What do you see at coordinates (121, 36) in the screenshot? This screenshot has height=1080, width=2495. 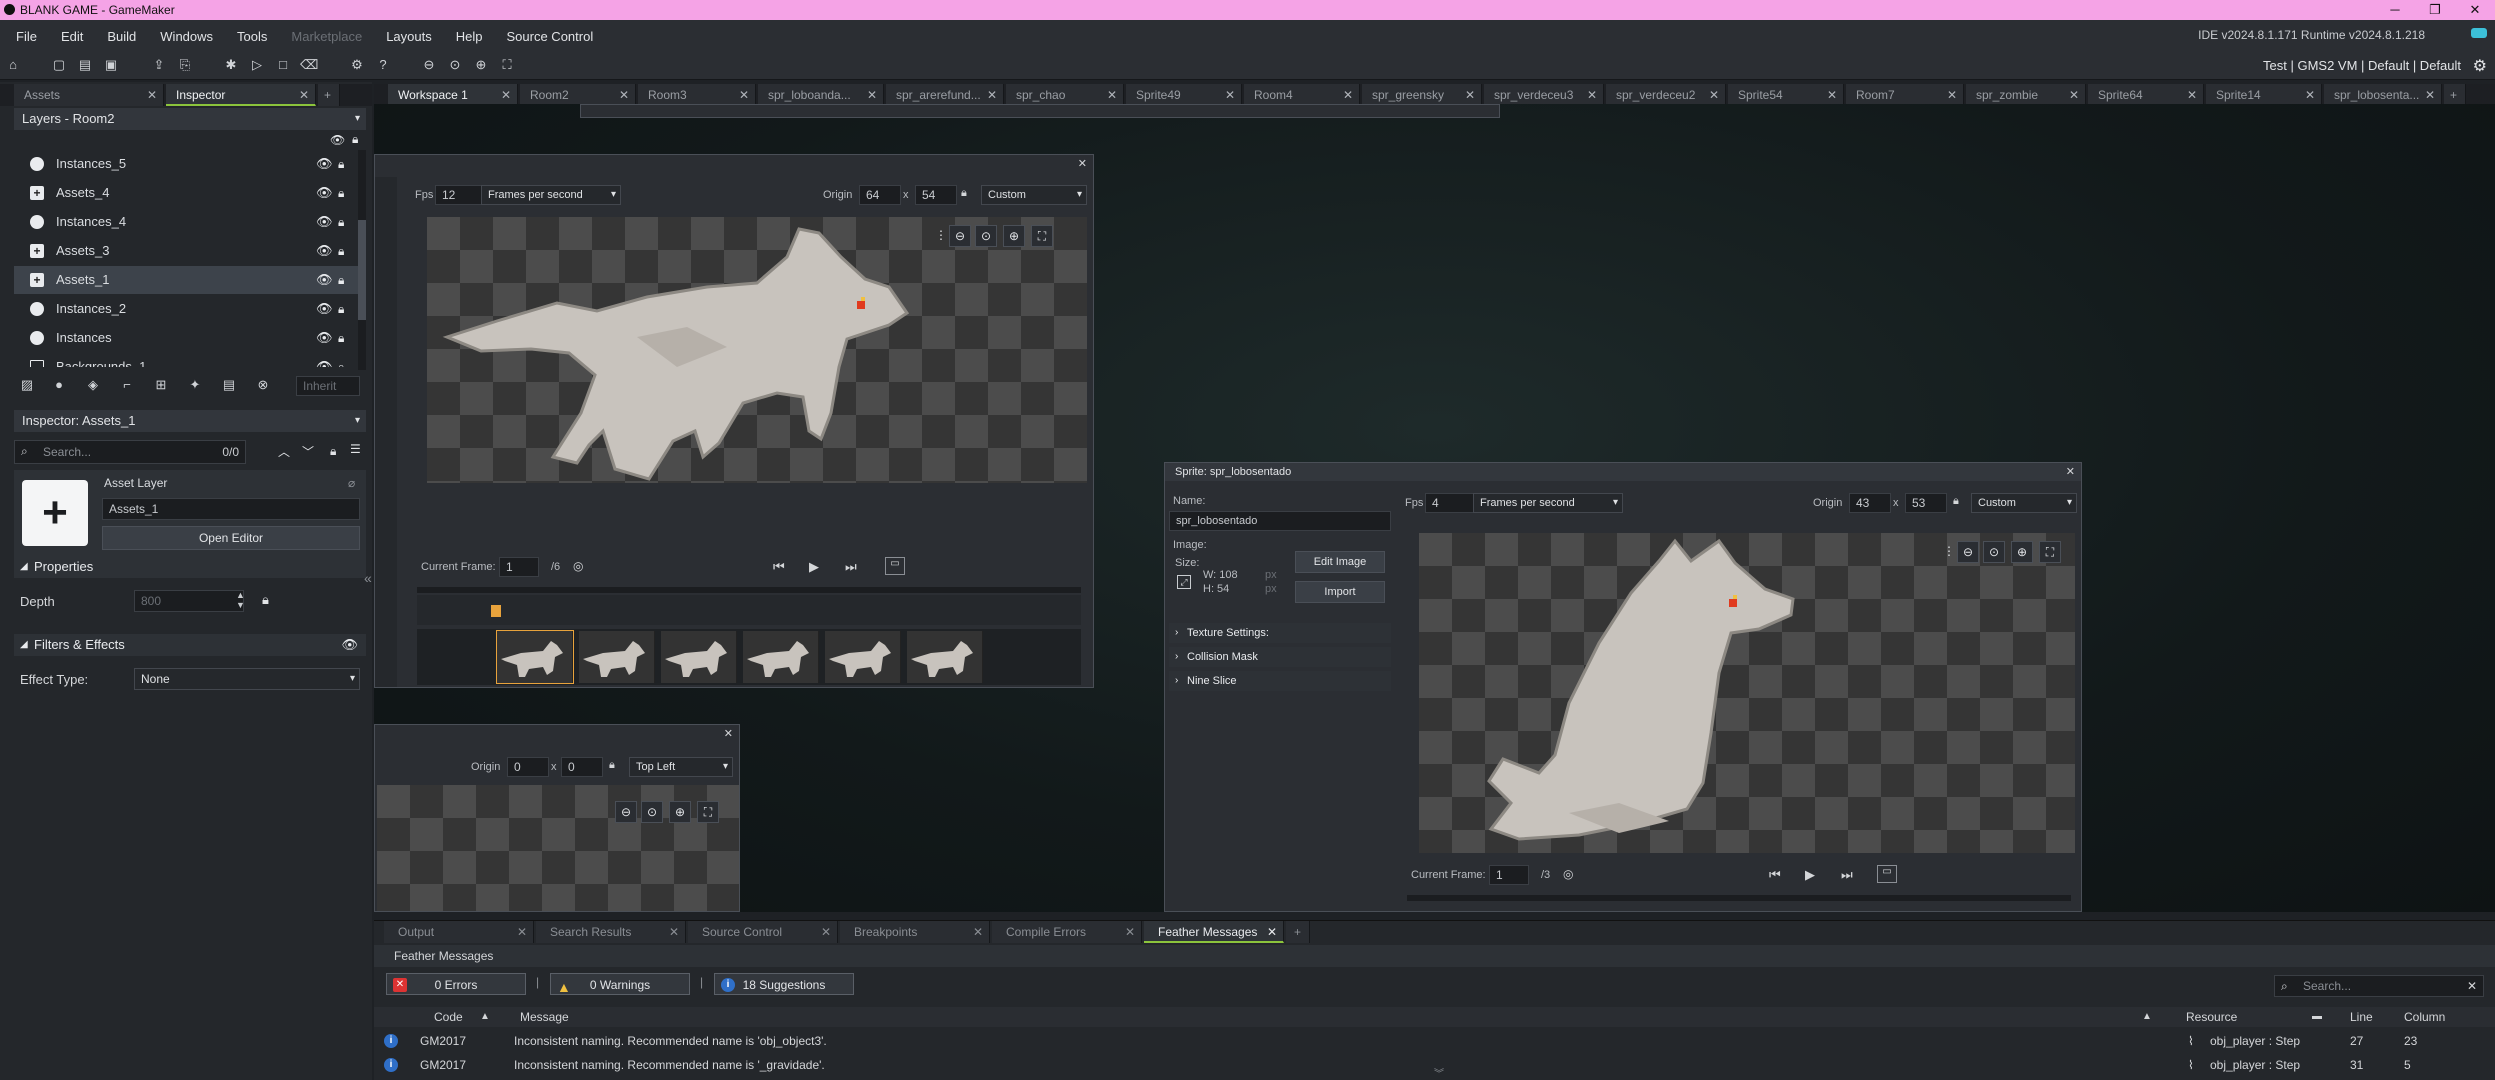 I see `menu-build: Build` at bounding box center [121, 36].